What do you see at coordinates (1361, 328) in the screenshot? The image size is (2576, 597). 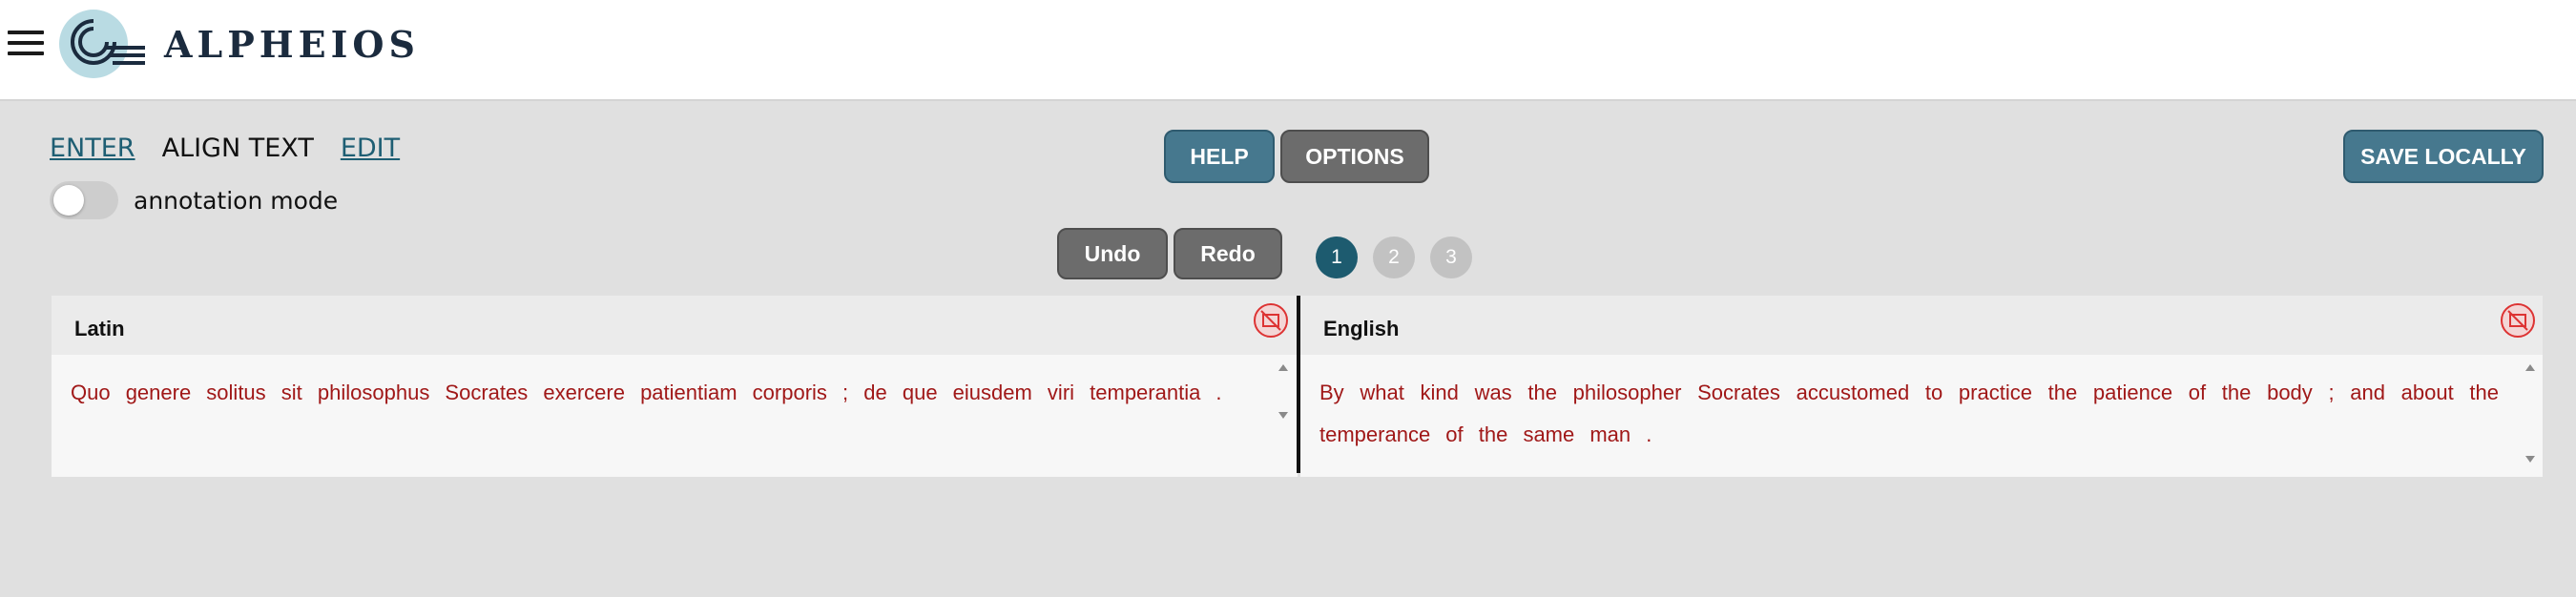 I see `target-language-label: English` at bounding box center [1361, 328].